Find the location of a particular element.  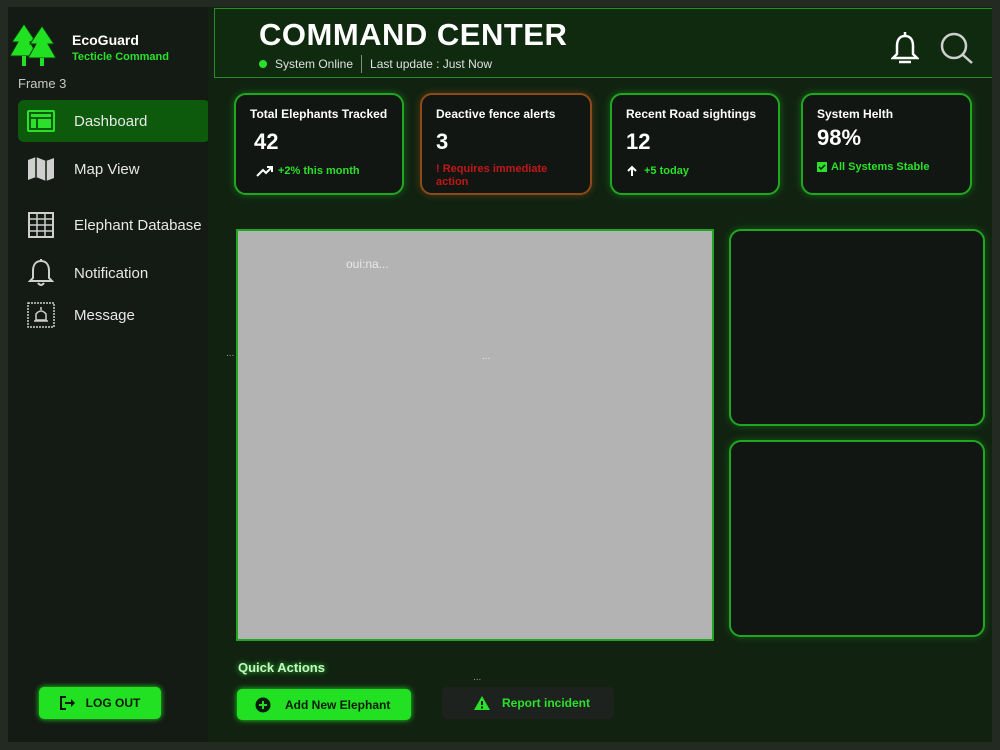

sidebar-item-map-view: Map View is located at coordinates (114, 169).